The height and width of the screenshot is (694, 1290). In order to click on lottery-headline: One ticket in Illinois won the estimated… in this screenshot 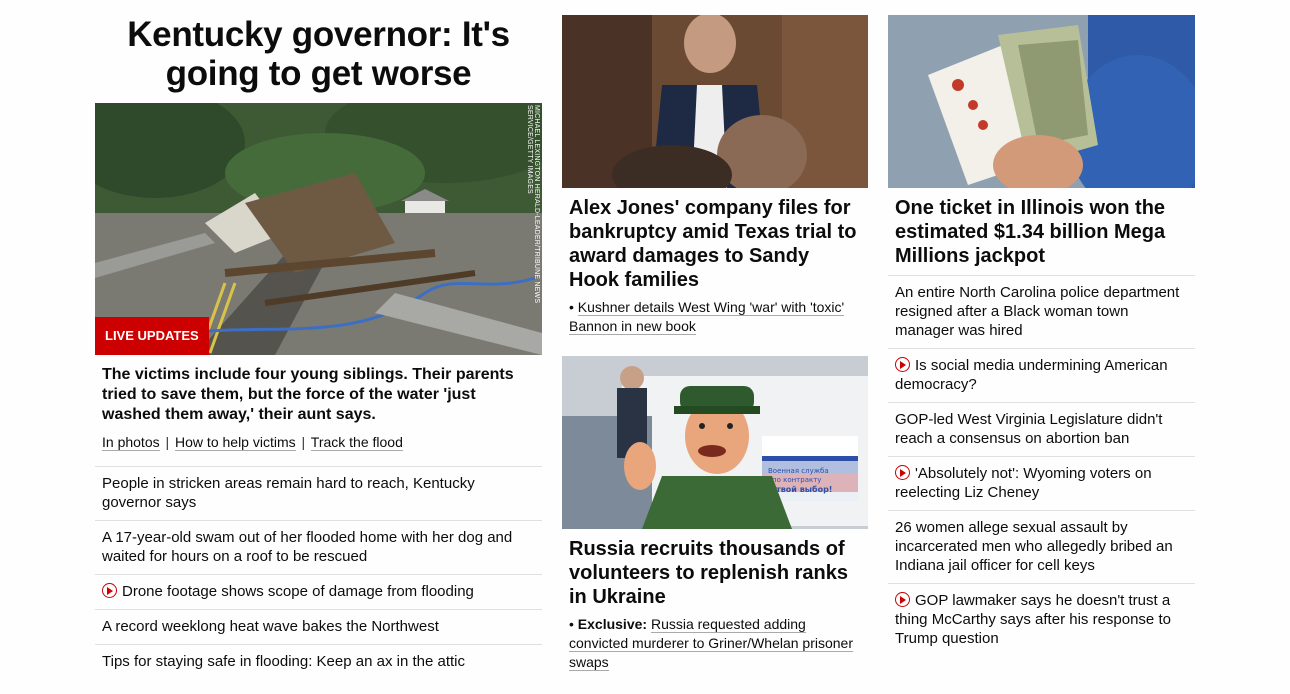, I will do `click(1041, 228)`.